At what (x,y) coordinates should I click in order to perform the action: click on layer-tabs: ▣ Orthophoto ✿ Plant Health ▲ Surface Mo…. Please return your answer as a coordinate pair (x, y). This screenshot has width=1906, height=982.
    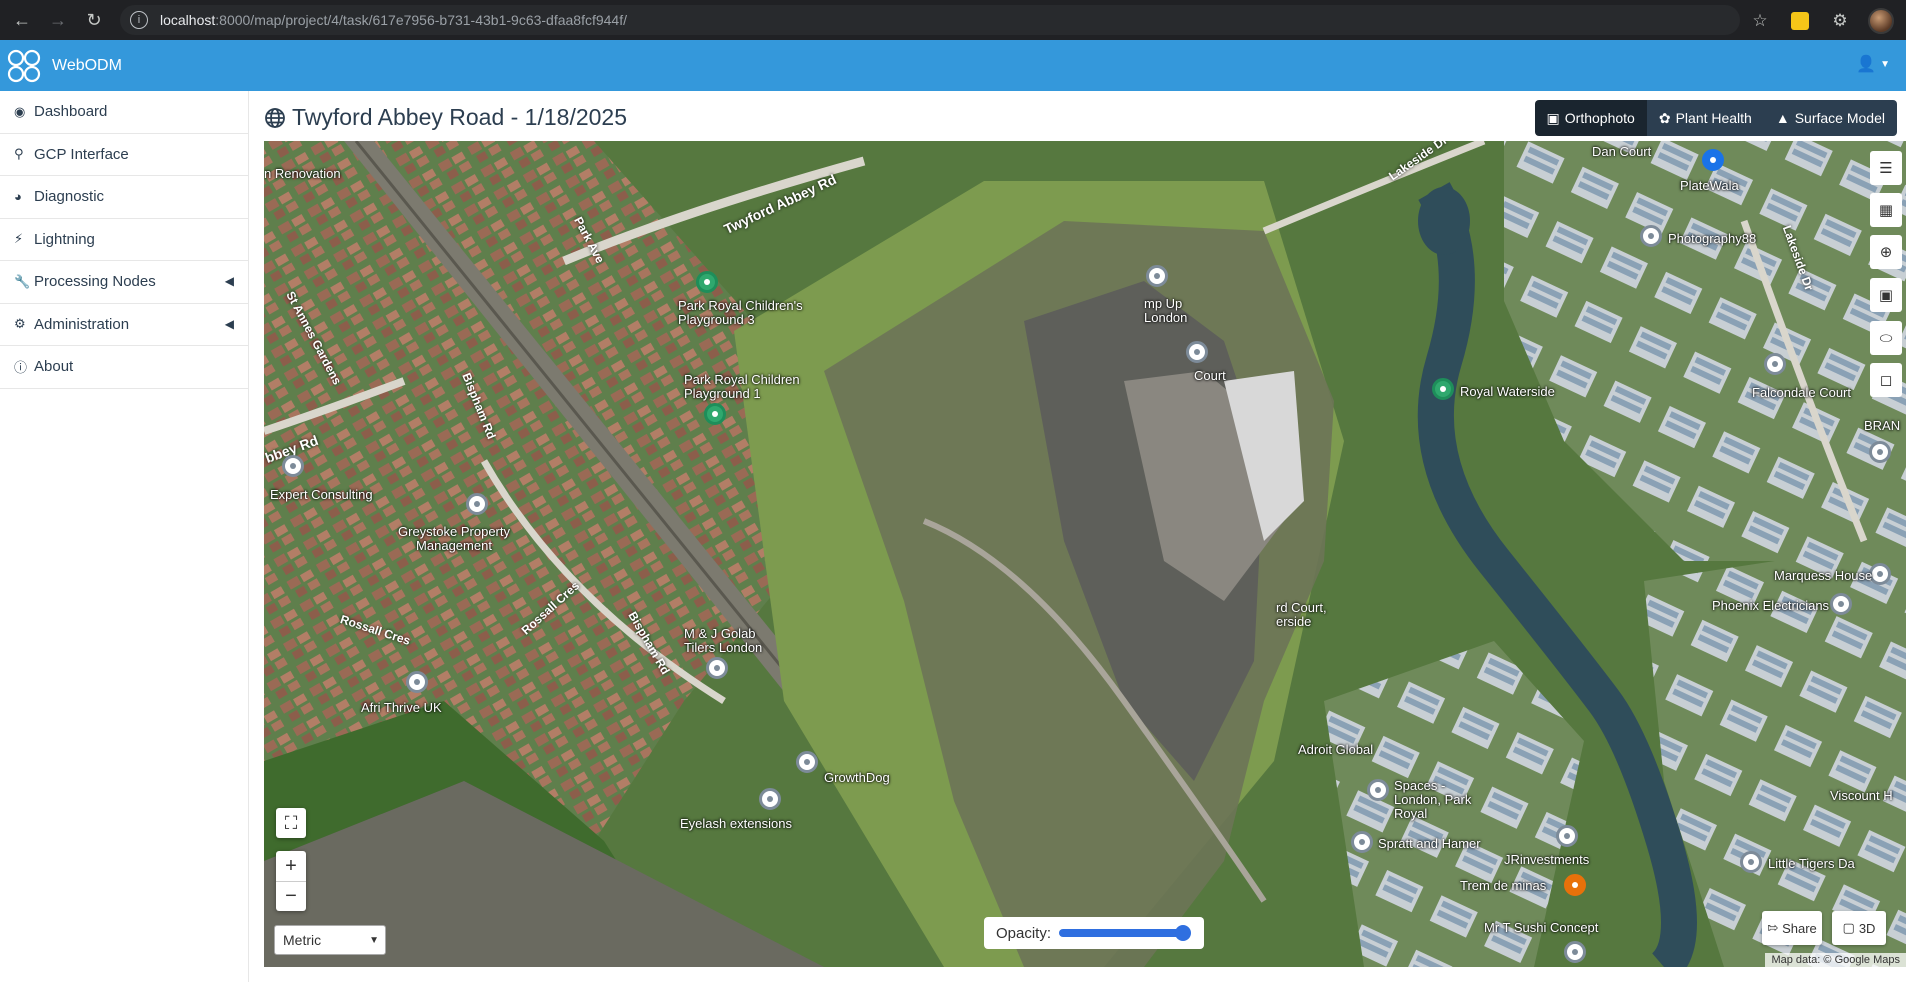
    Looking at the image, I should click on (1715, 118).